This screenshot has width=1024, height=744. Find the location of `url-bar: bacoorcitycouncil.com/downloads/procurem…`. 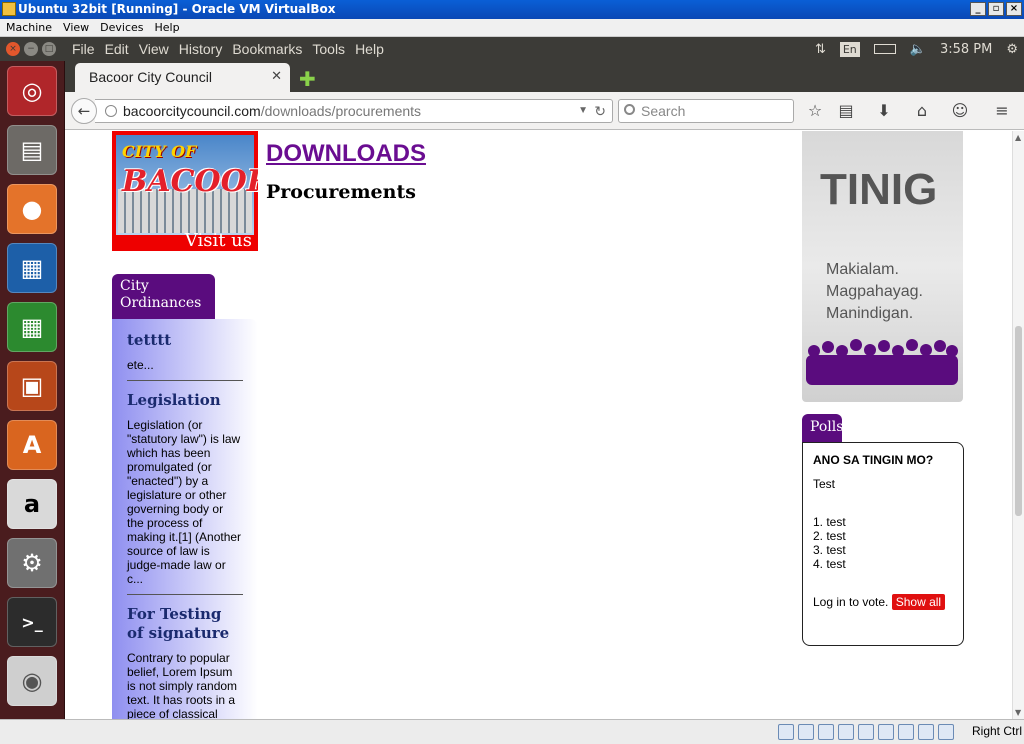

url-bar: bacoorcitycouncil.com/downloads/procurem… is located at coordinates (354, 111).